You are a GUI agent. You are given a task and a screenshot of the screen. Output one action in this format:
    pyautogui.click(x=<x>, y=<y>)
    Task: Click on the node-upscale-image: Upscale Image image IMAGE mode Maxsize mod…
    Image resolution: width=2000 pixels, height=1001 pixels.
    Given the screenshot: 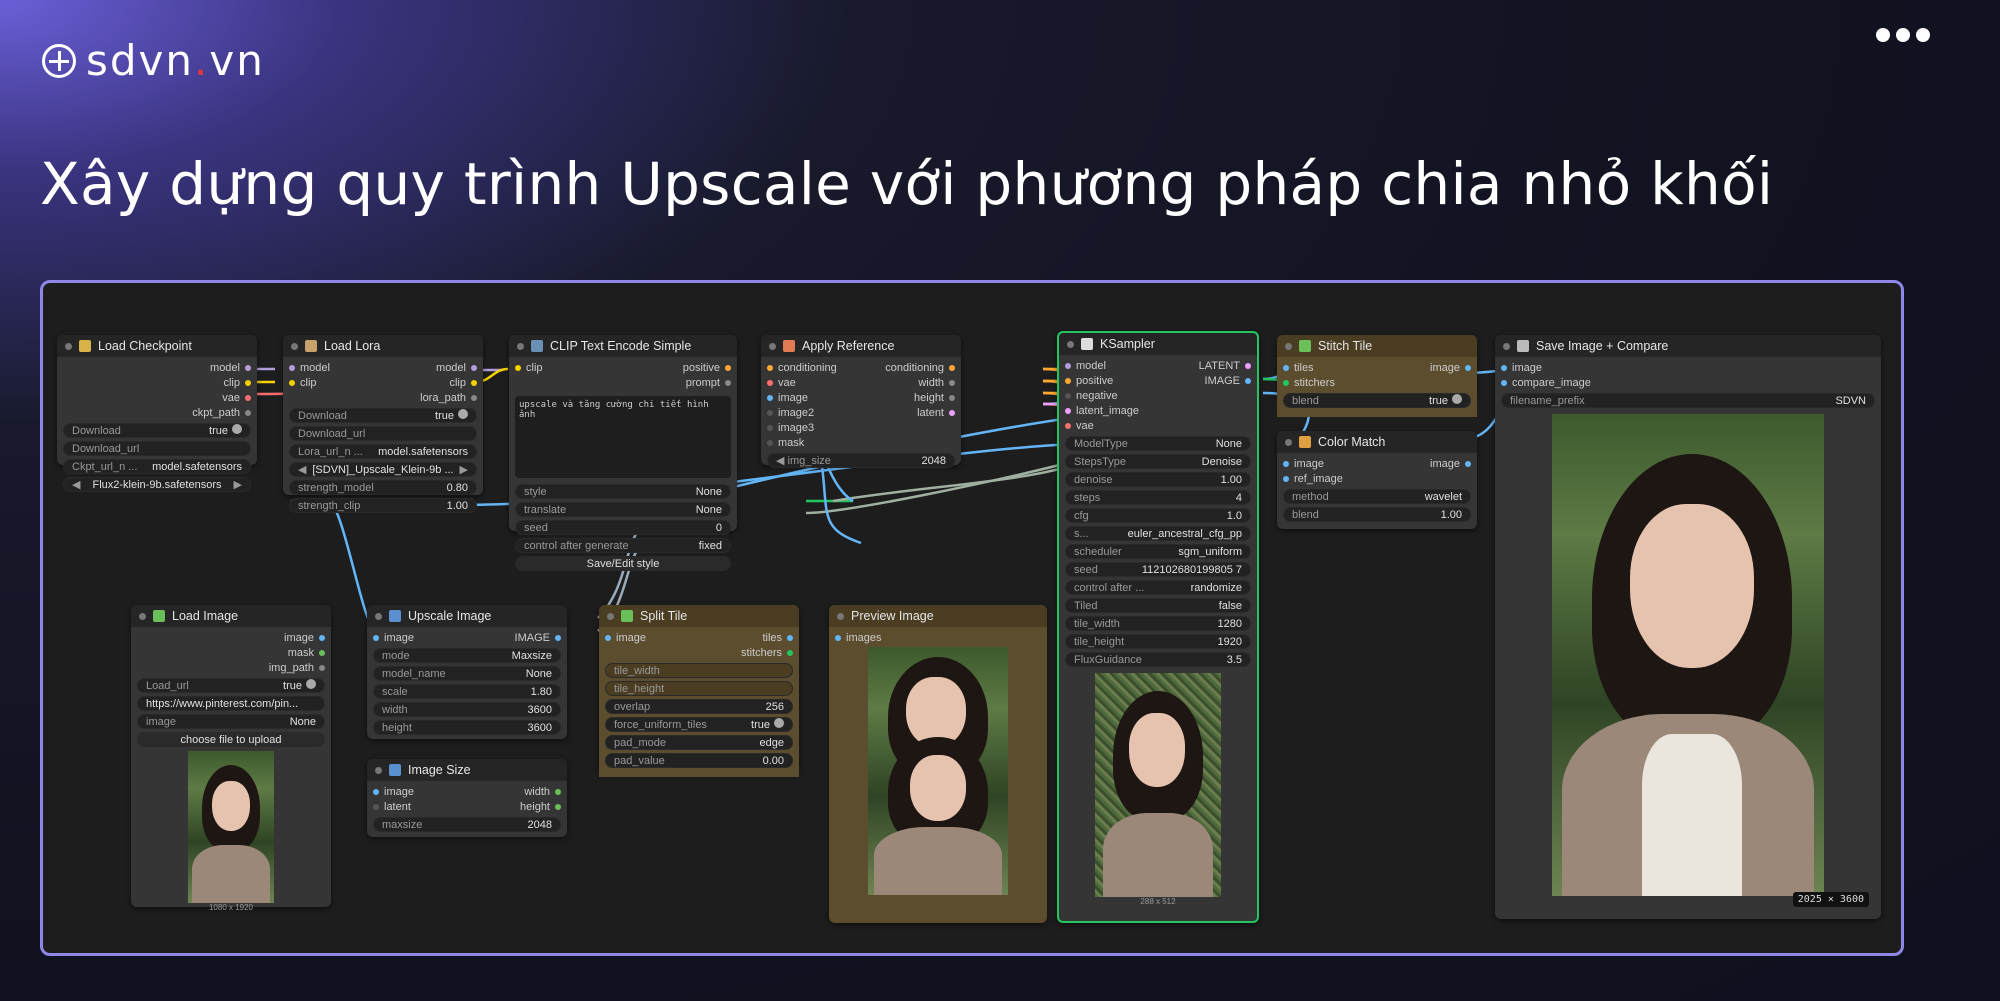 What is the action you would take?
    pyautogui.click(x=467, y=672)
    